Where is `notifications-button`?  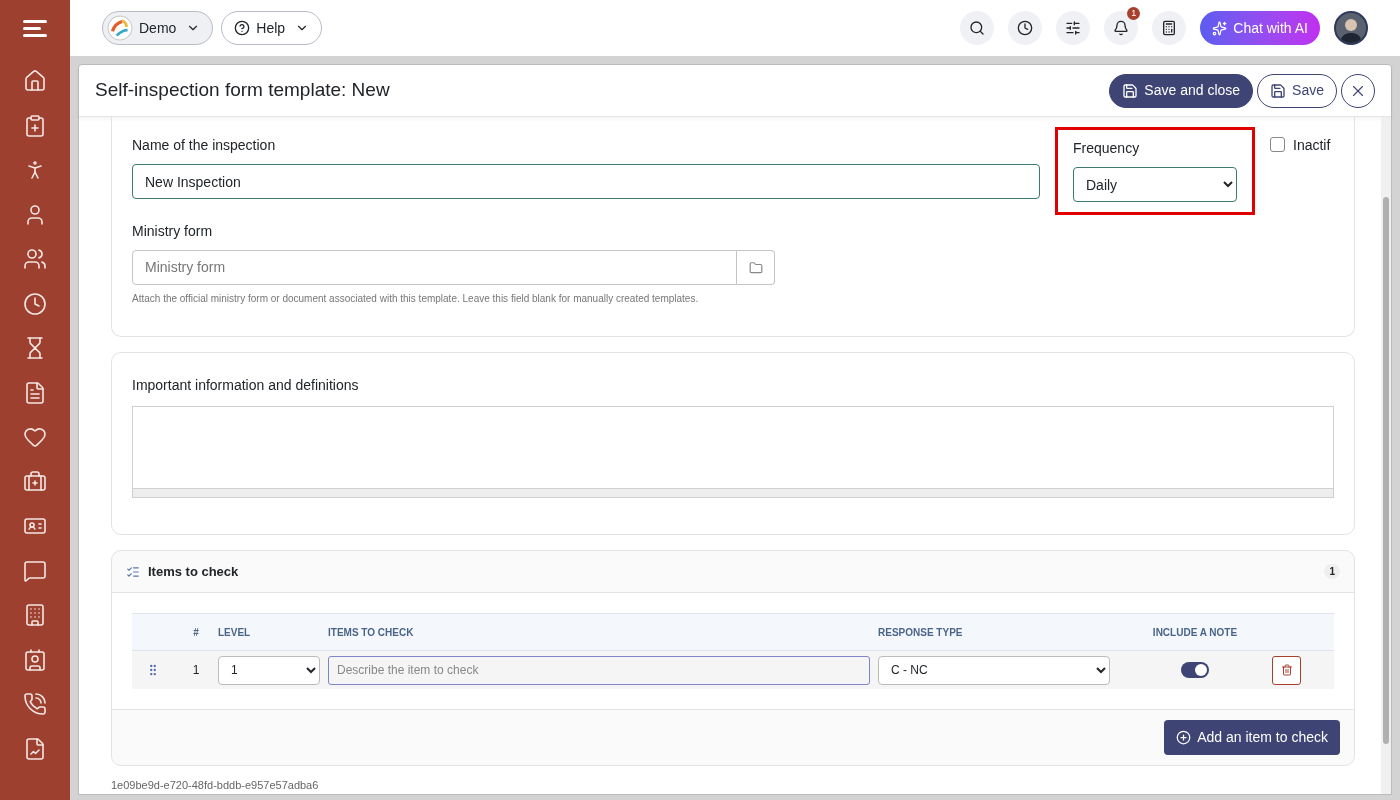
notifications-button is located at coordinates (1121, 28).